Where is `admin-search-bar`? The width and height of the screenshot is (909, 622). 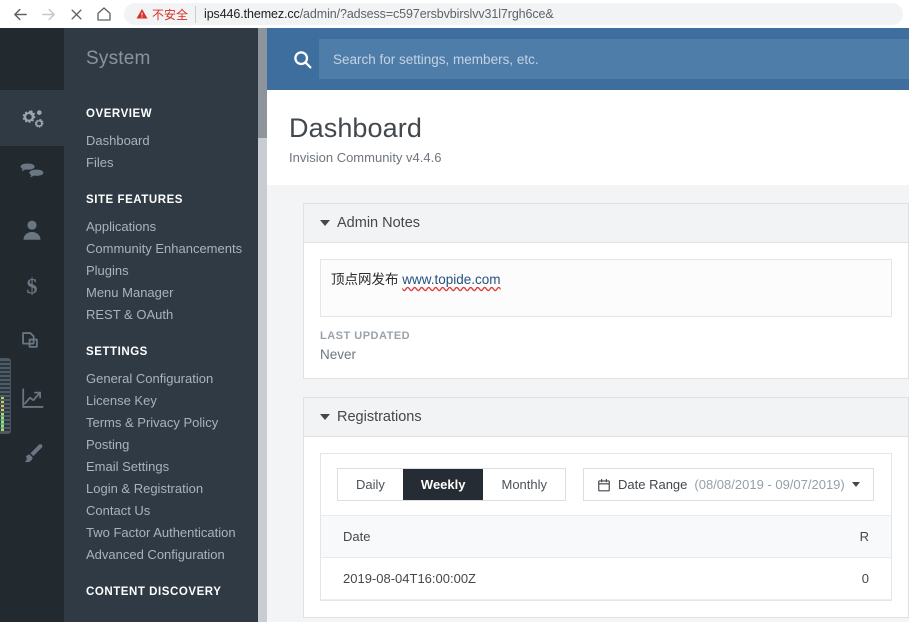
admin-search-bar is located at coordinates (588, 59).